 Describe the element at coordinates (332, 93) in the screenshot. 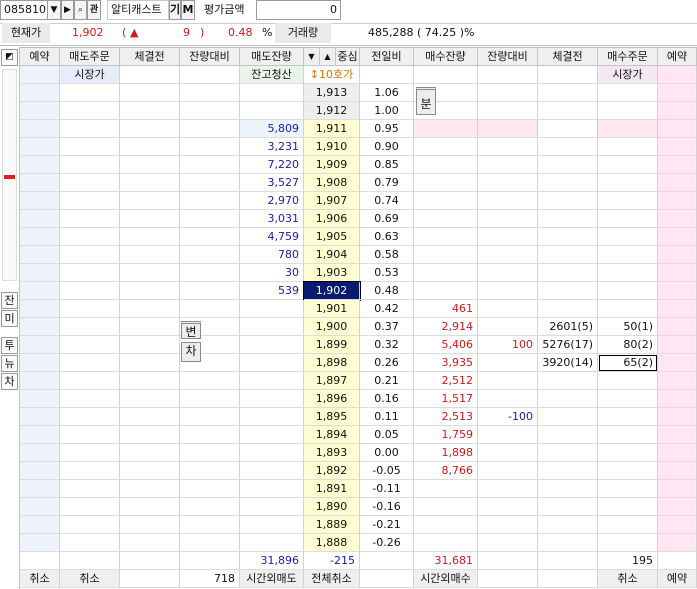

I see `price-cell: 1,913` at that location.